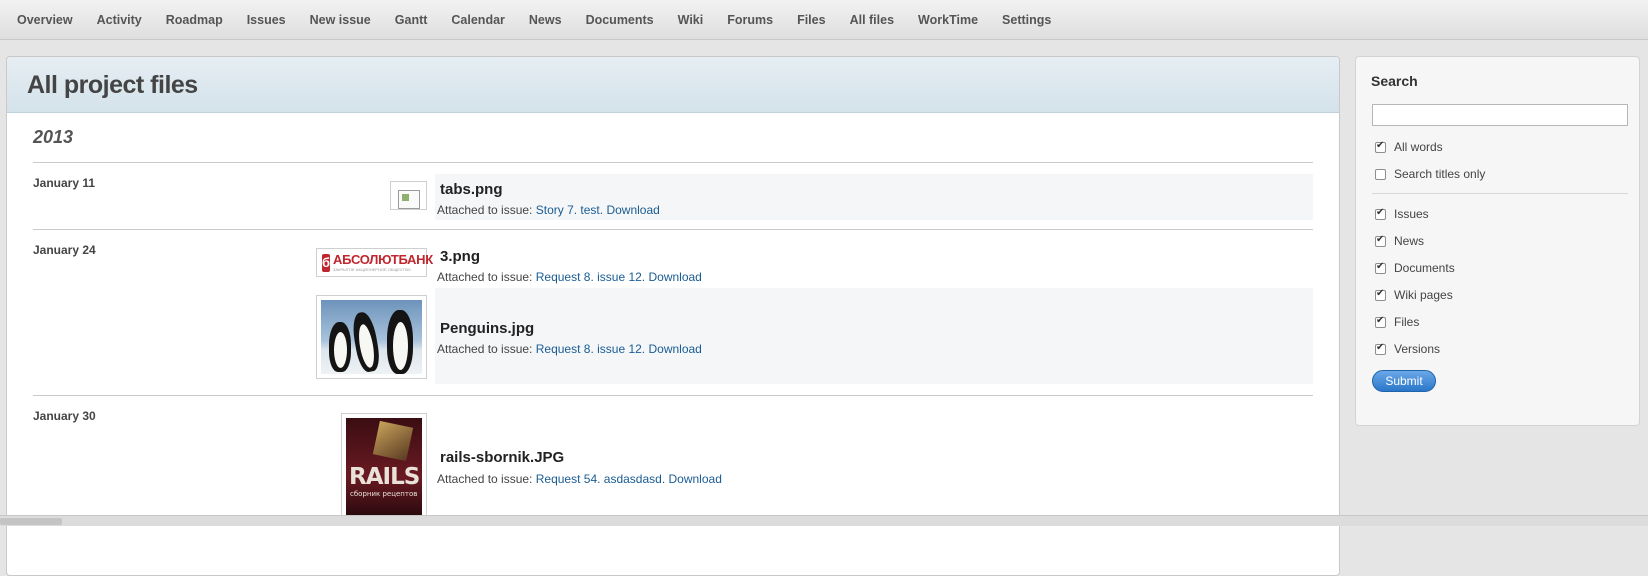 The height and width of the screenshot is (576, 1648). I want to click on scope-news: News, so click(1399, 241).